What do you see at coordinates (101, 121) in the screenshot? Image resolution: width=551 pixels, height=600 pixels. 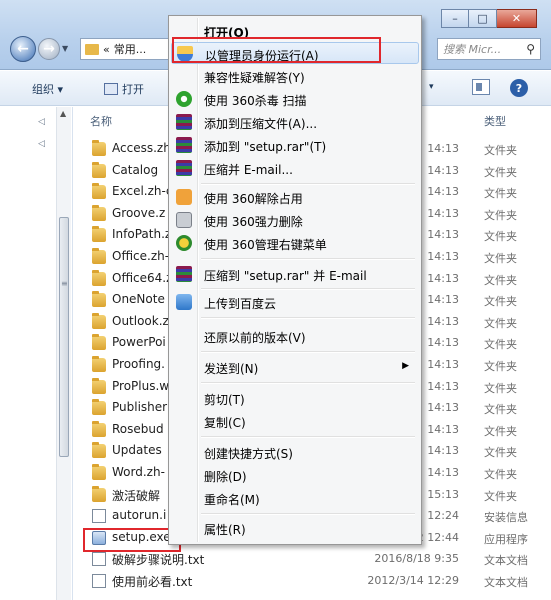 I see `column-header-name: 名称` at bounding box center [101, 121].